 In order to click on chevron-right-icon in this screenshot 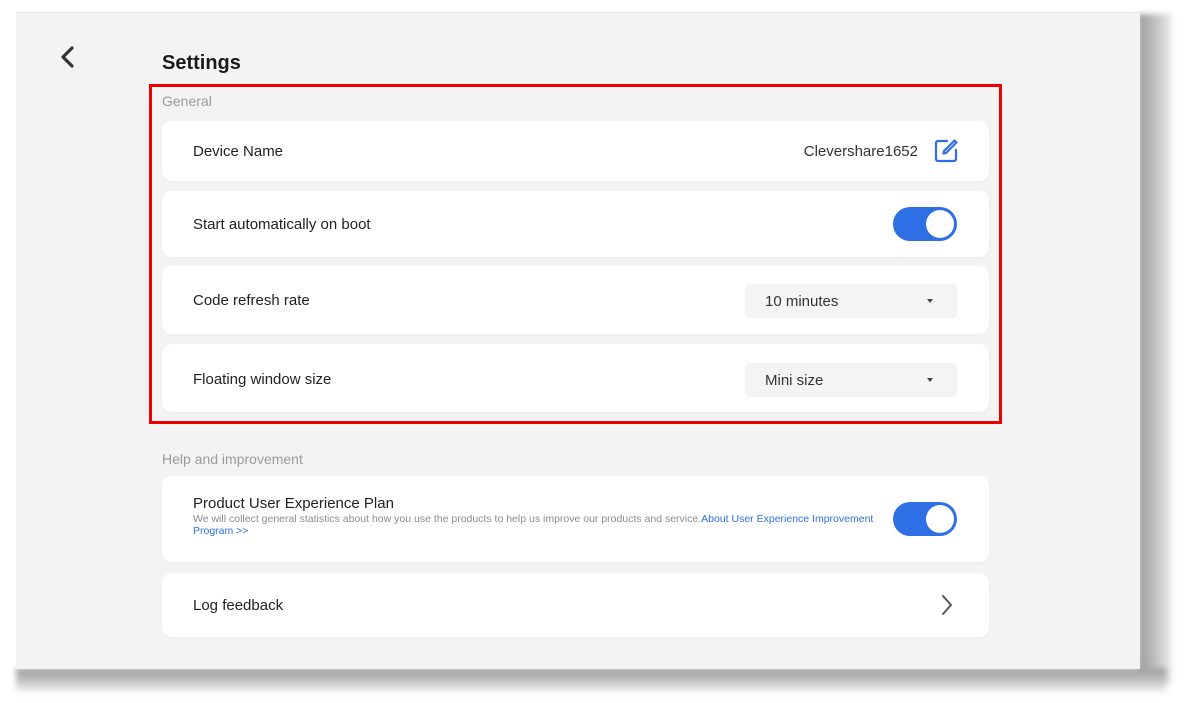, I will do `click(947, 605)`.